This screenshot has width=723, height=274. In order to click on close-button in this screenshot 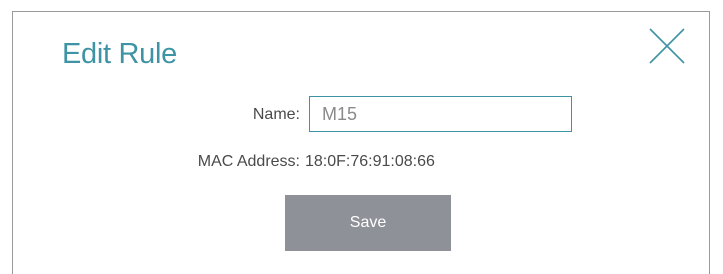, I will do `click(667, 46)`.